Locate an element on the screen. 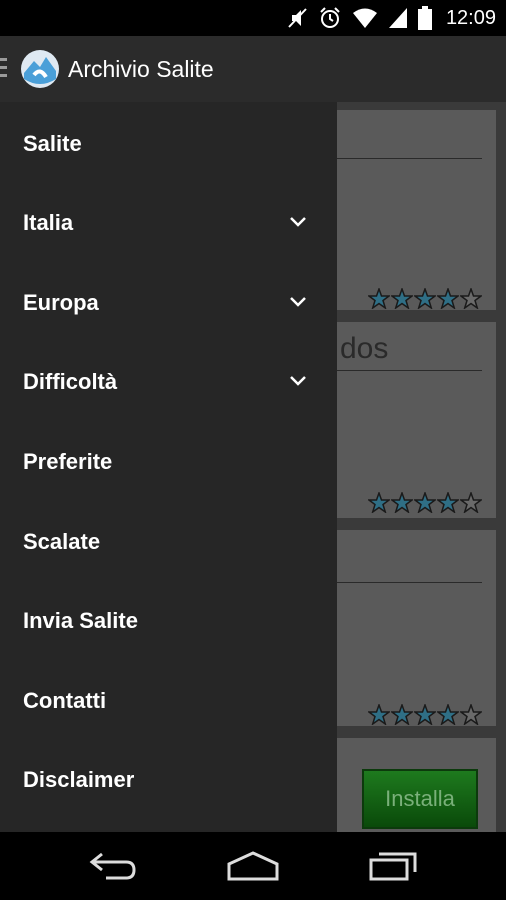  back-icon is located at coordinates (112, 866).